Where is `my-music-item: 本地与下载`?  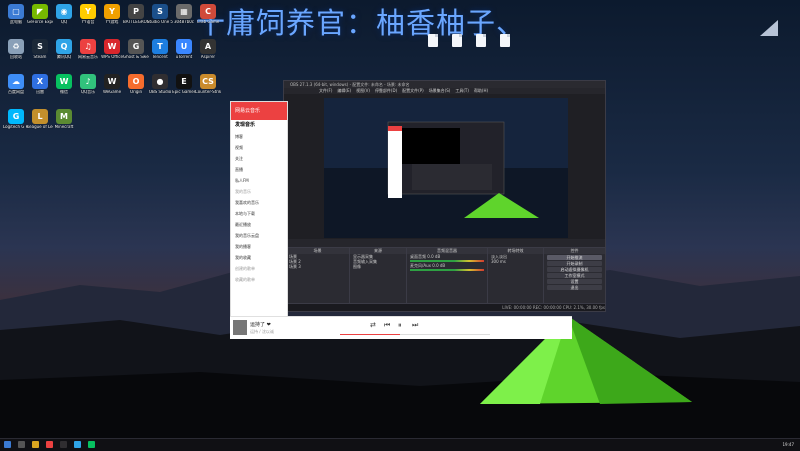
my-music-item: 本地与下载 is located at coordinates (259, 213).